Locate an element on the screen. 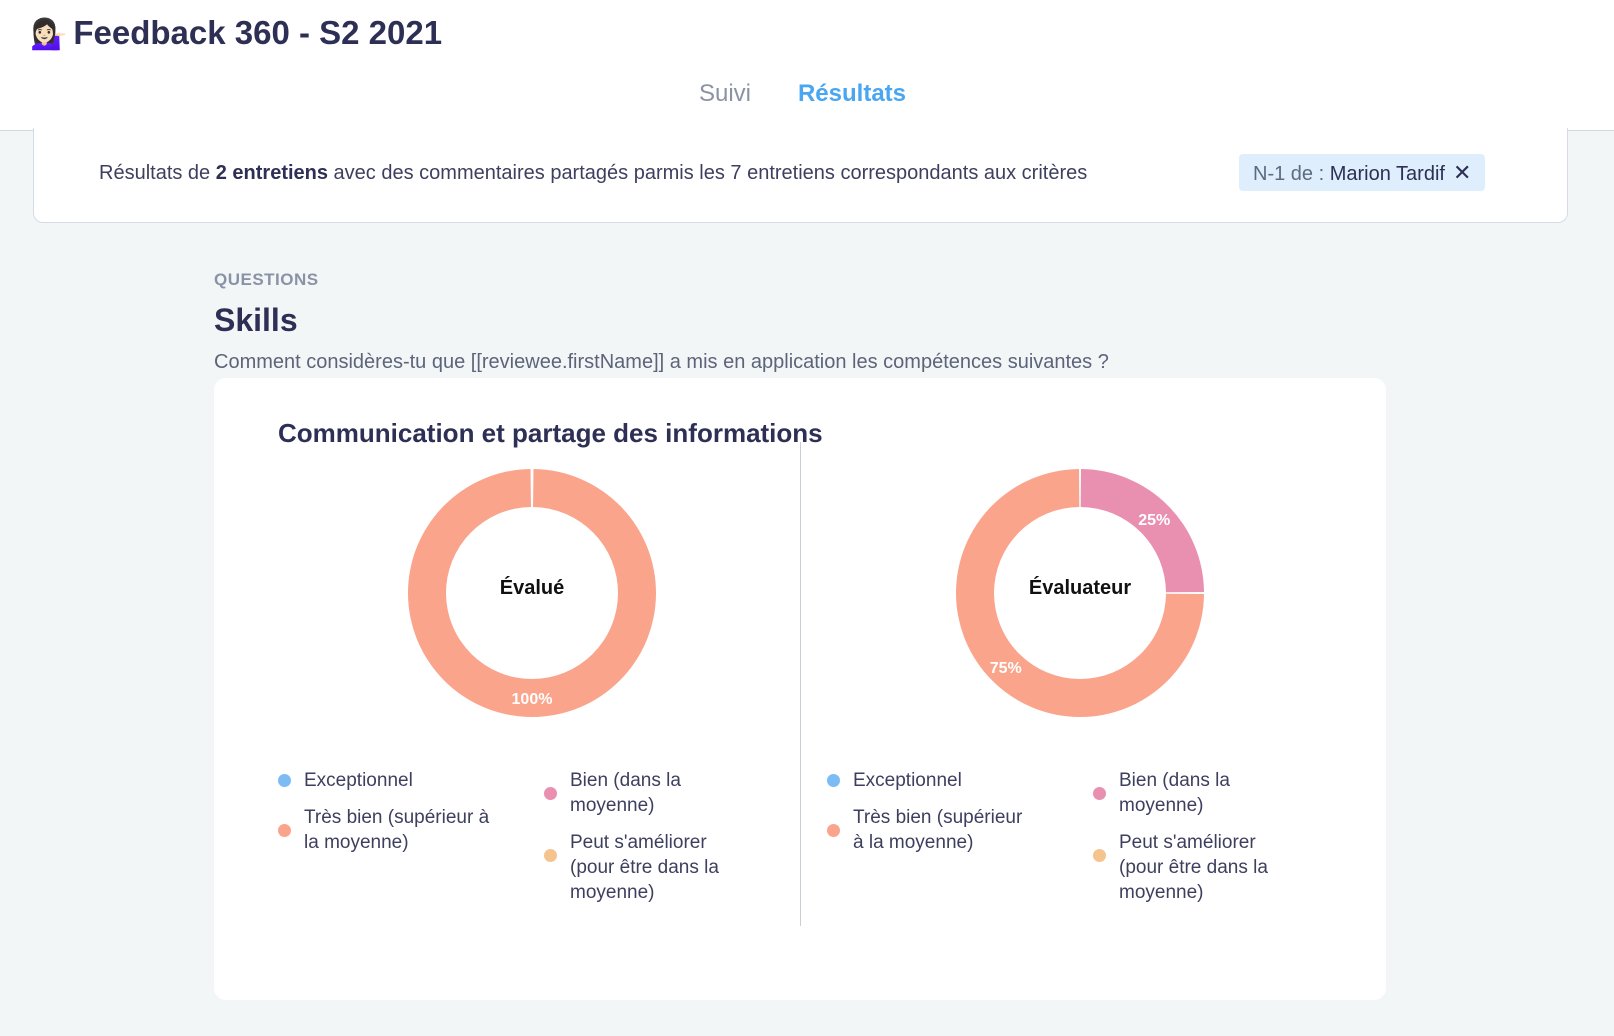 The width and height of the screenshot is (1614, 1036). filter-chip: N-1 de : Marion Tardif ✕ is located at coordinates (1362, 172).